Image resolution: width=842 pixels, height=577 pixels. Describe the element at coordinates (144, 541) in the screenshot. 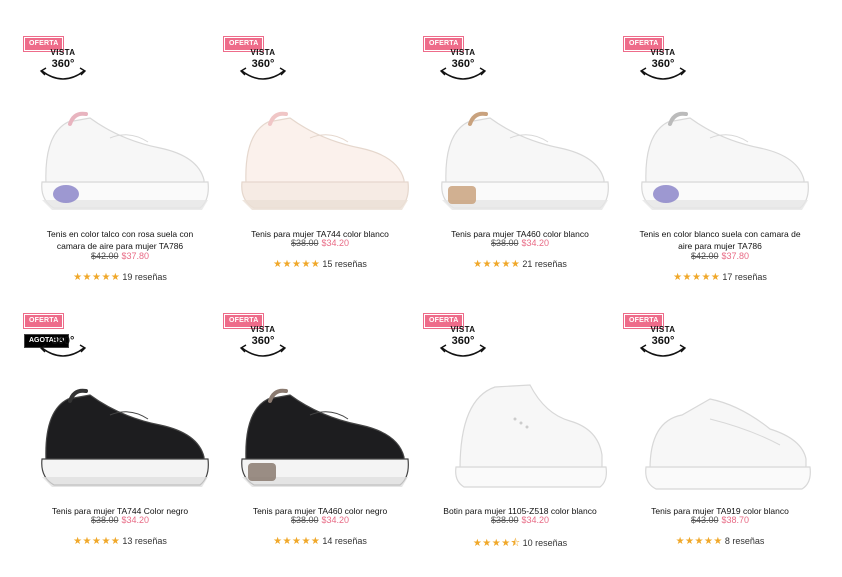

I see `review-count: 13 reseñas` at that location.